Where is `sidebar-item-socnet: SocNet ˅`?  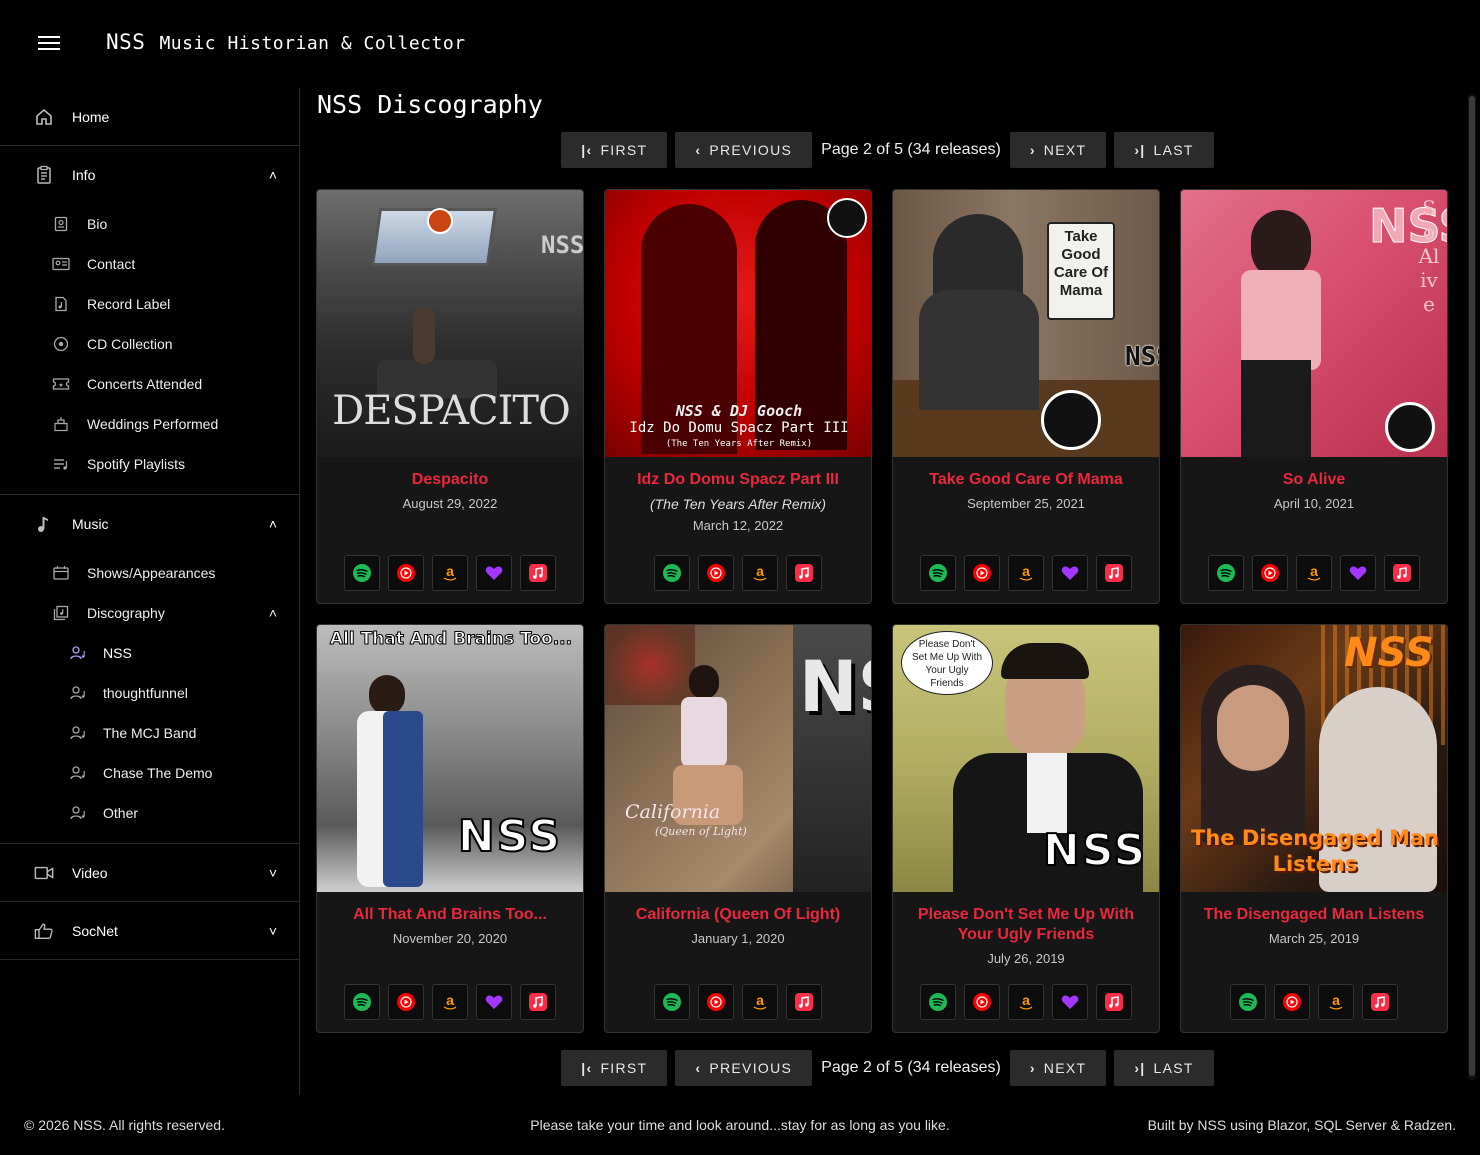
sidebar-item-socnet: SocNet ˅ is located at coordinates (149, 931).